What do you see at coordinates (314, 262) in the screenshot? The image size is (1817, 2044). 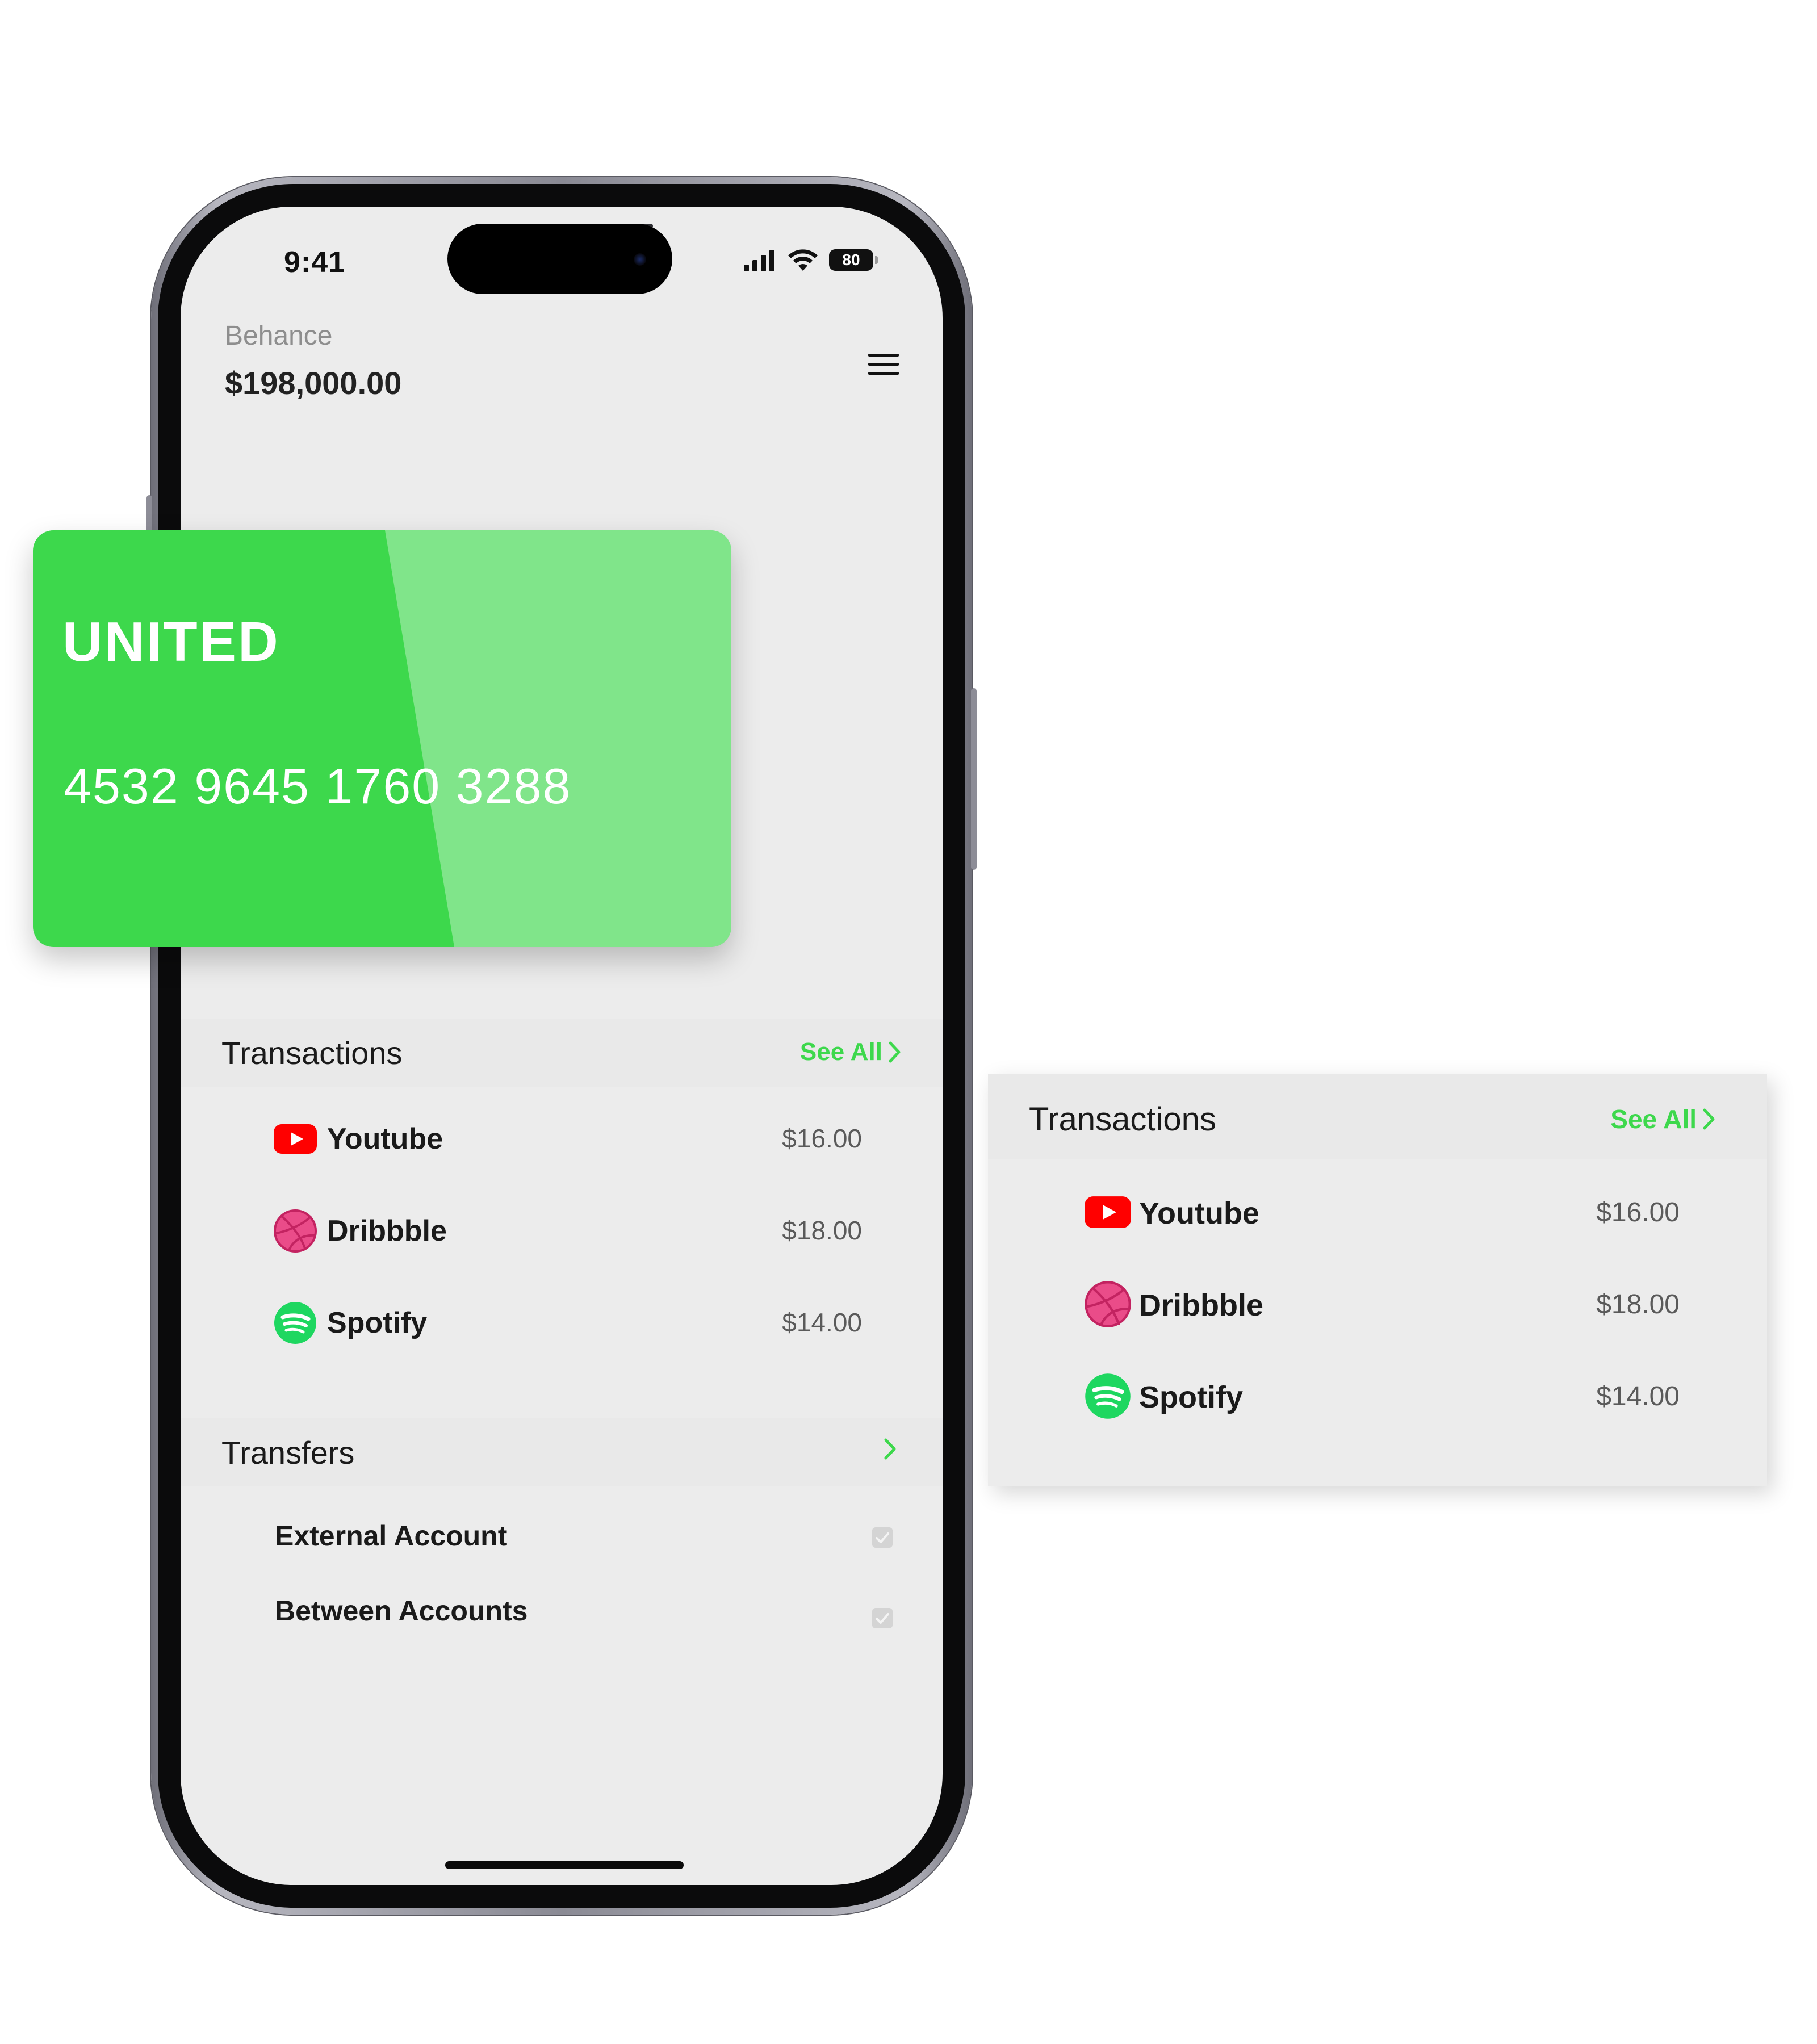 I see `status-time: 9:41` at bounding box center [314, 262].